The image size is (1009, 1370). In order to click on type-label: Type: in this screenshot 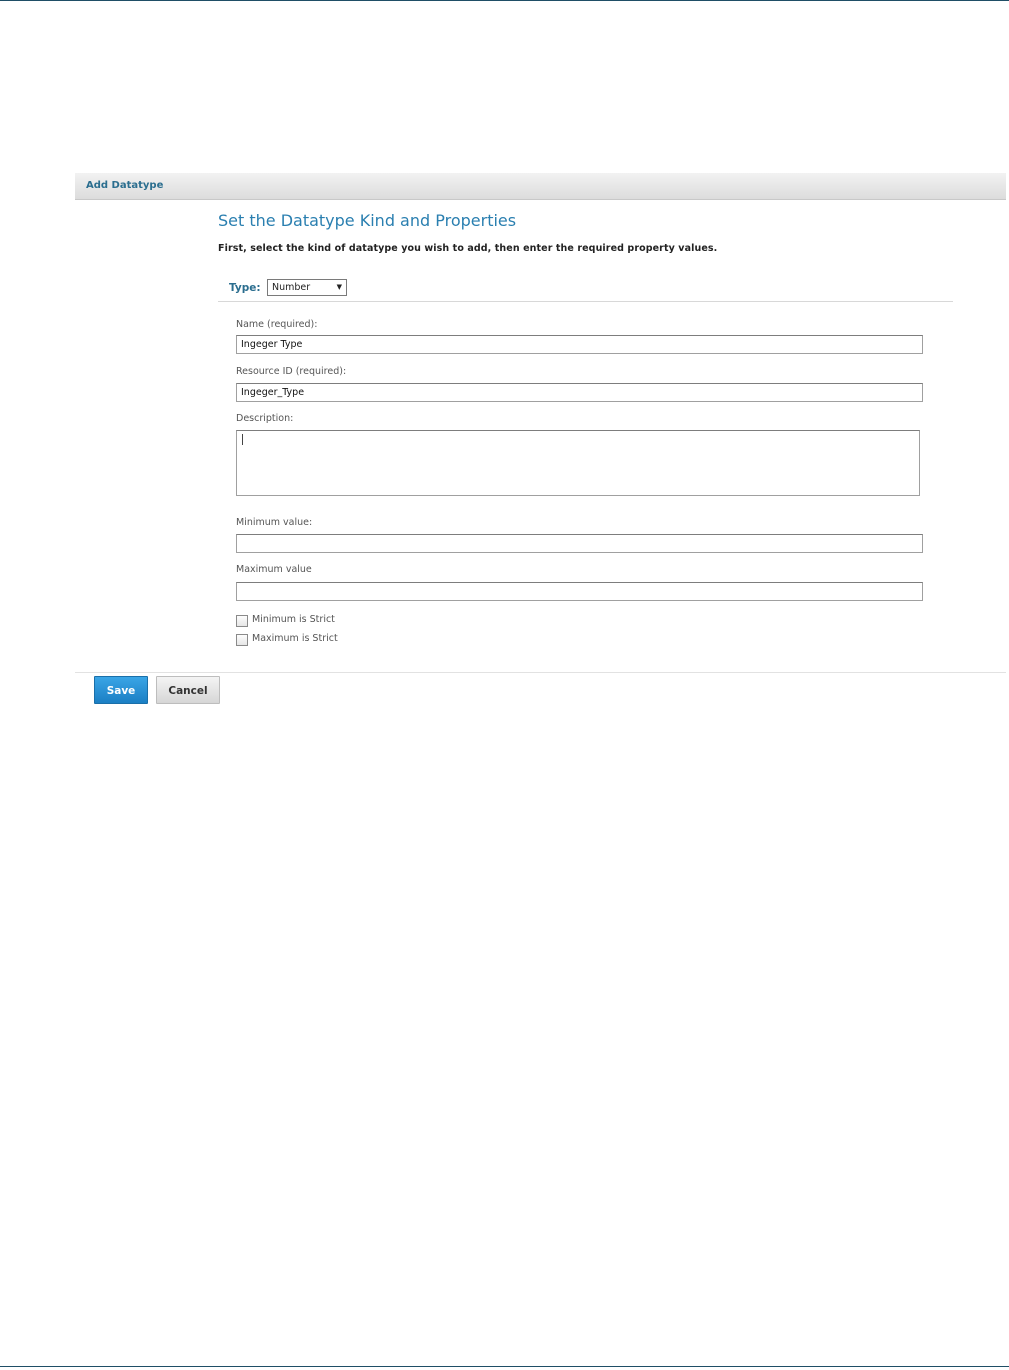, I will do `click(245, 288)`.